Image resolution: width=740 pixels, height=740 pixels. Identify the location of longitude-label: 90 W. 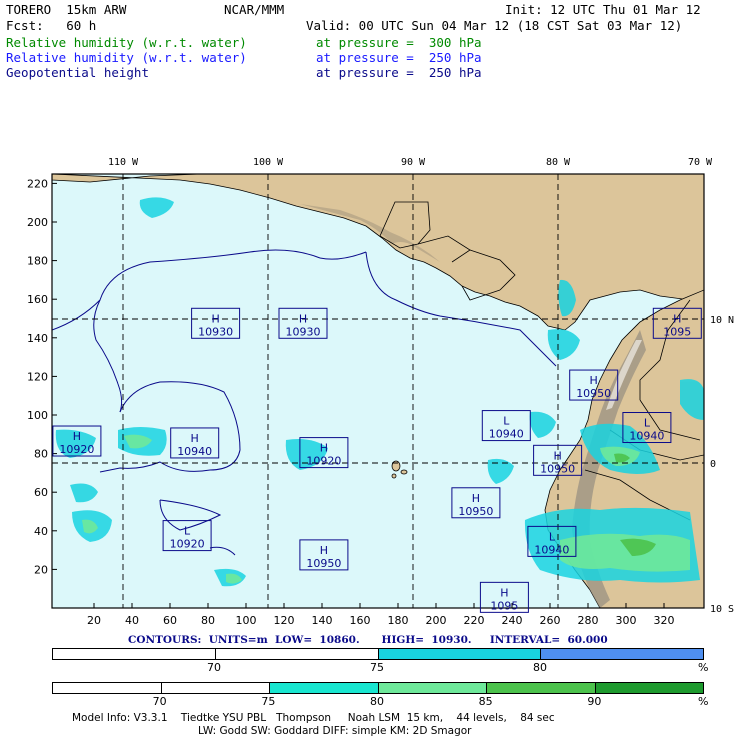
(413, 162).